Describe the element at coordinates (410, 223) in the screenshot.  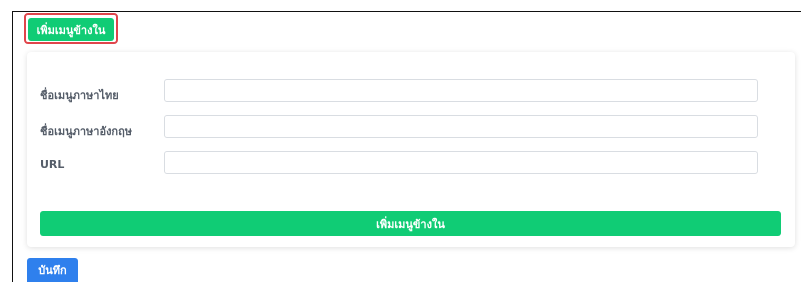
I see `add-submenu-form-button: เพิ่มเมนูข้างใน` at that location.